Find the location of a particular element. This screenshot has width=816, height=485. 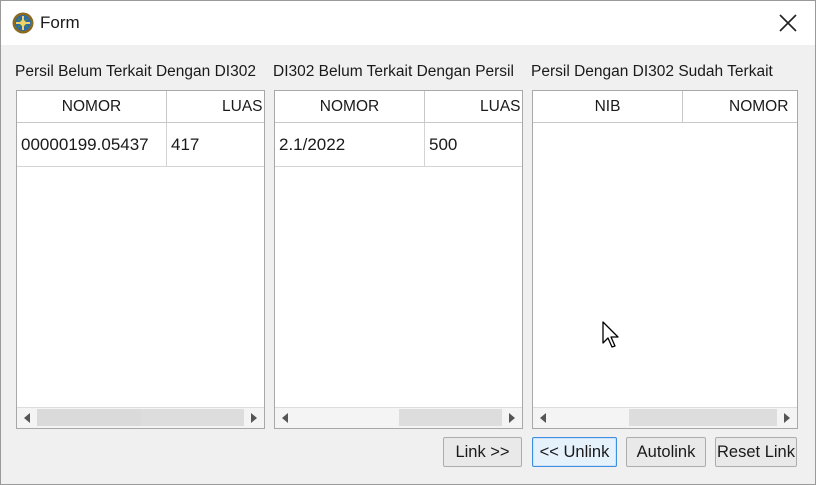

table-row: 00000199.05437 417 is located at coordinates (140, 145).